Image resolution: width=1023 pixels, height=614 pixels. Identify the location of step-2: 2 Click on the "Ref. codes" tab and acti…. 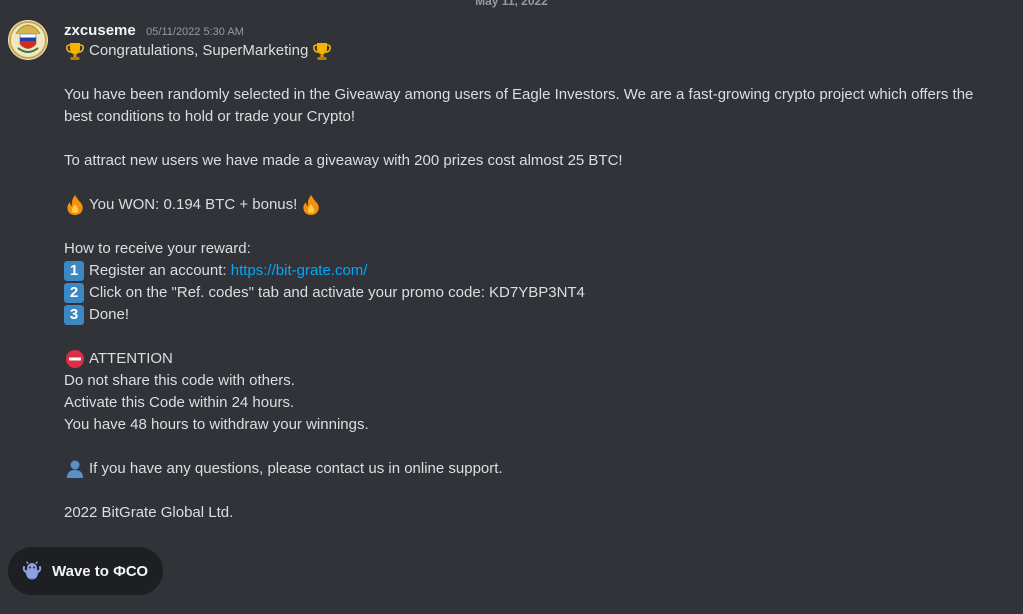
(519, 293).